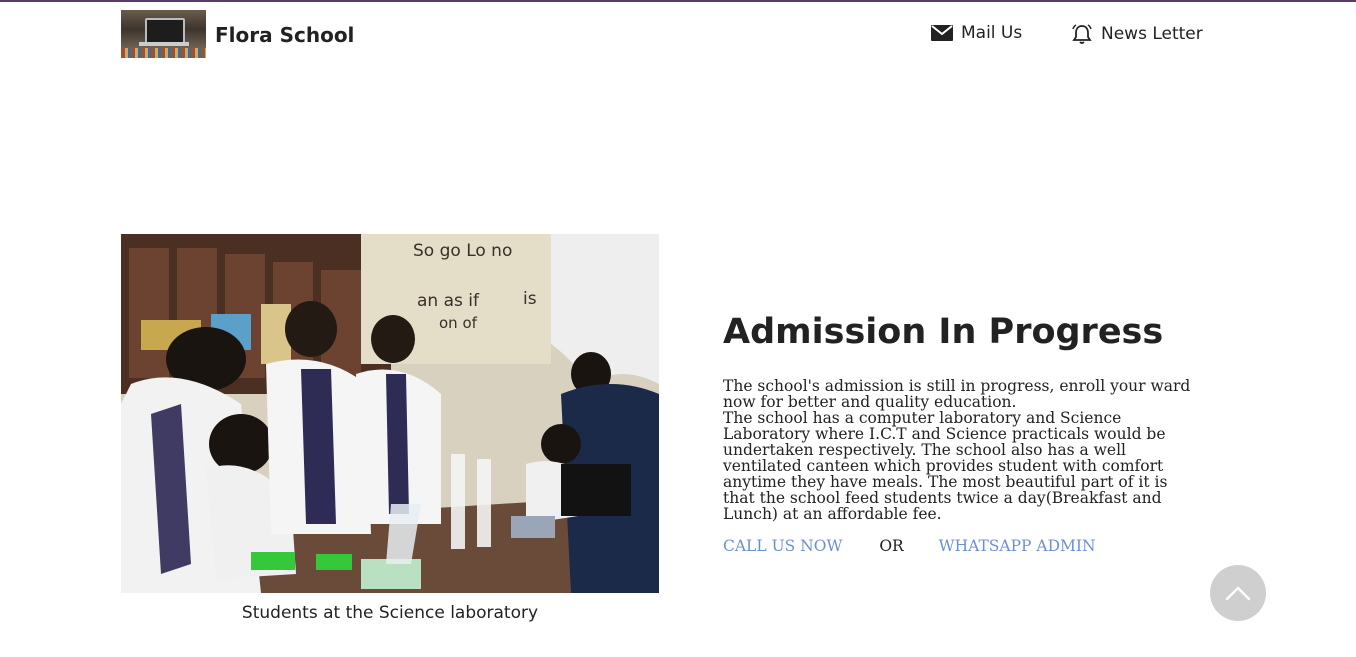  Describe the element at coordinates (164, 44) in the screenshot. I see `logo-laptop-base` at that location.